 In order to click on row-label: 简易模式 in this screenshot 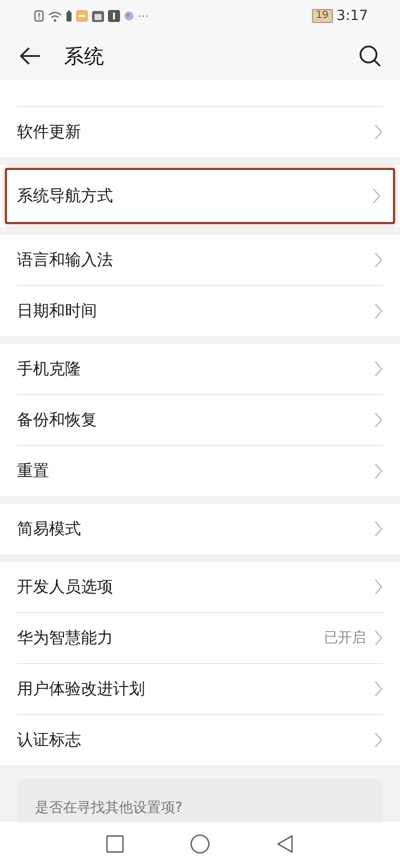, I will do `click(49, 529)`.